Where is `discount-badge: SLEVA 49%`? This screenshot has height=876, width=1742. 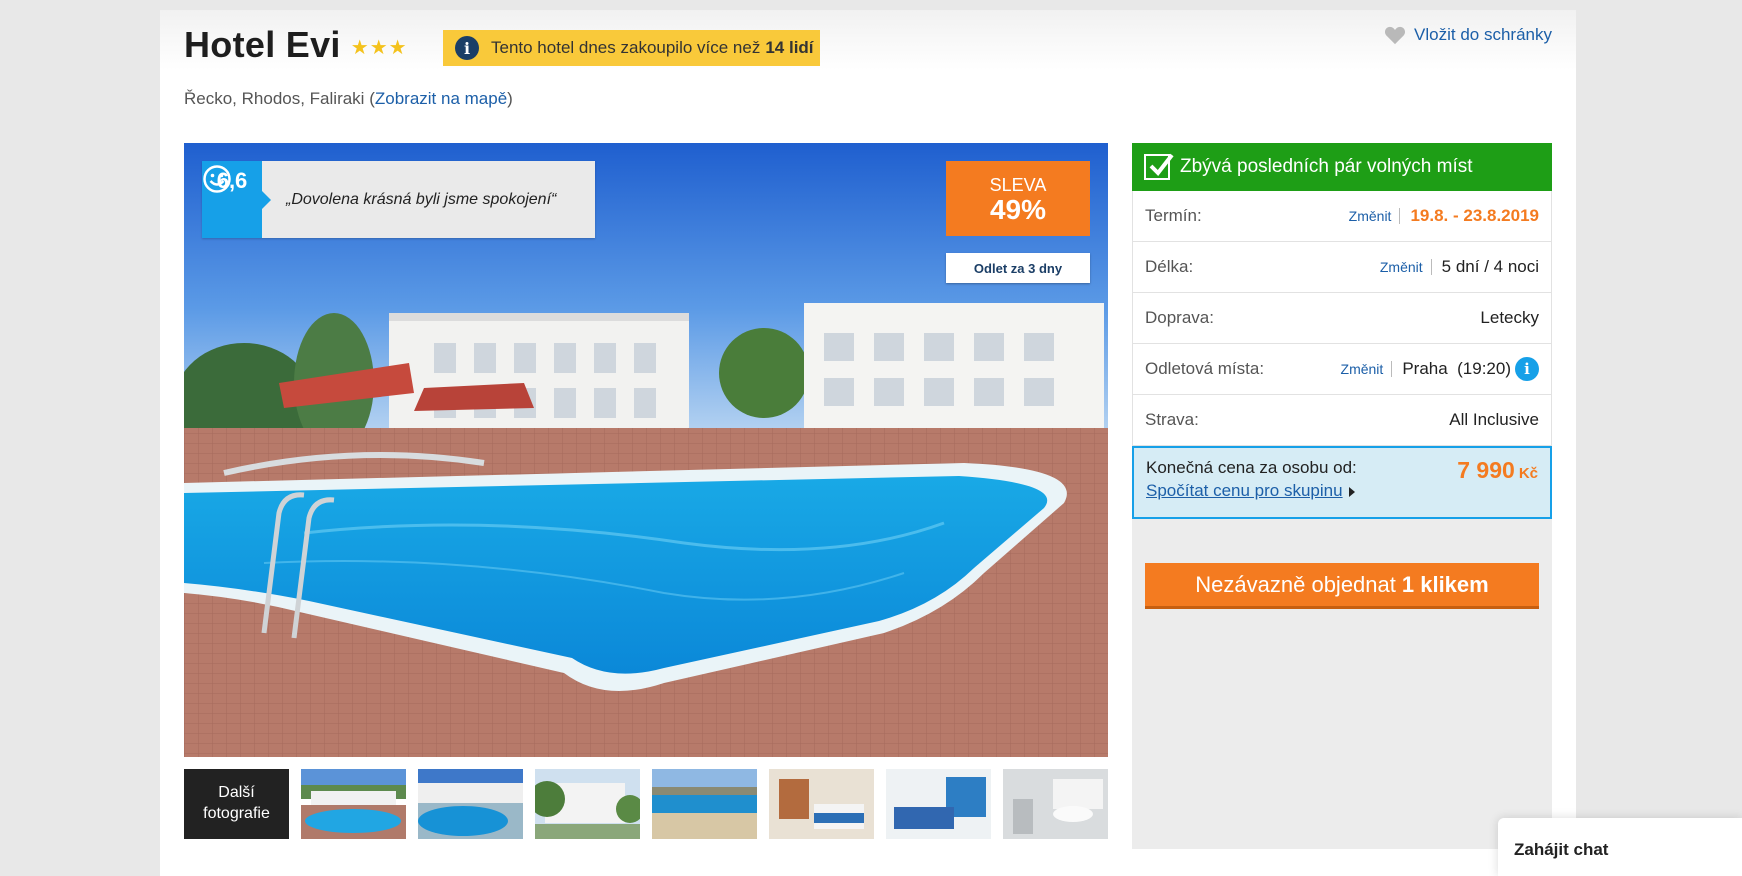 discount-badge: SLEVA 49% is located at coordinates (1018, 198).